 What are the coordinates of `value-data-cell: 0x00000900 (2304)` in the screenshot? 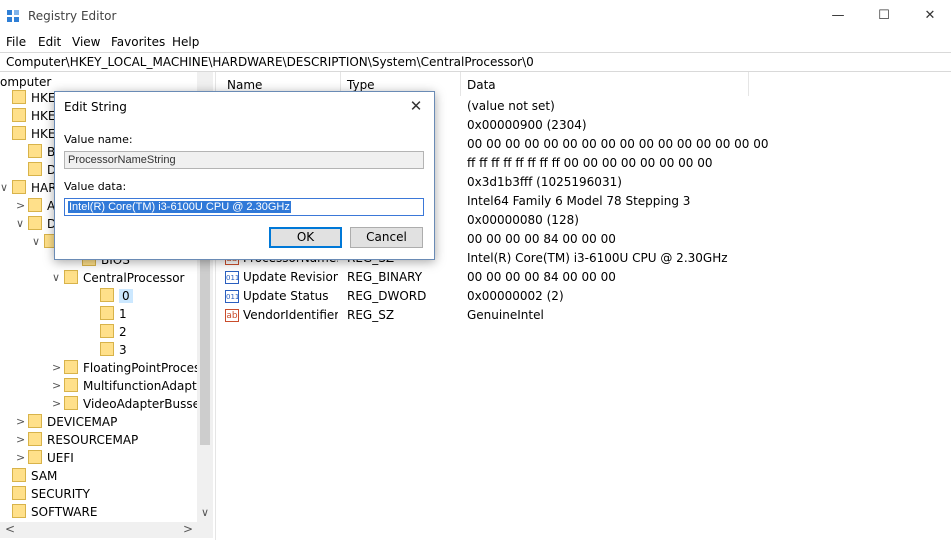 It's located at (527, 125).